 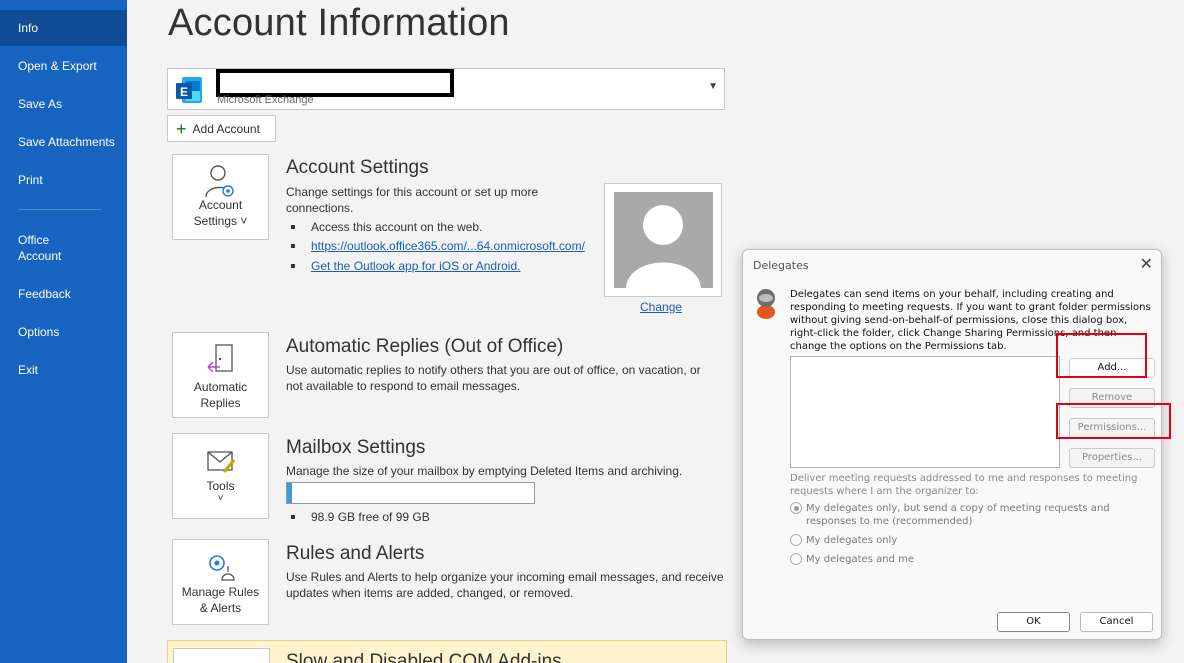 What do you see at coordinates (220, 375) in the screenshot?
I see `automatic-replies-button: Automatic Replies` at bounding box center [220, 375].